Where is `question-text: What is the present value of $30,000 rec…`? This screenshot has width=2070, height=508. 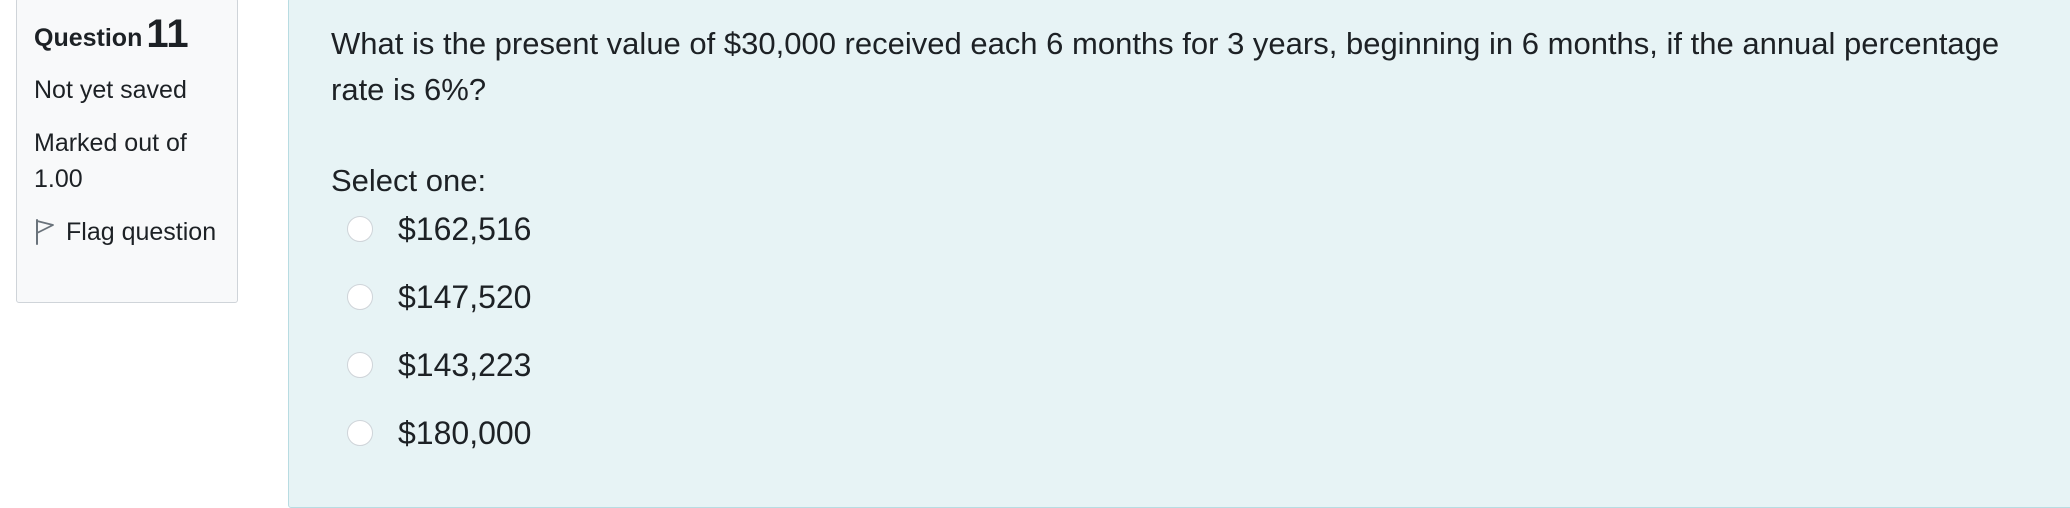 question-text: What is the present value of $30,000 rec… is located at coordinates (1165, 66).